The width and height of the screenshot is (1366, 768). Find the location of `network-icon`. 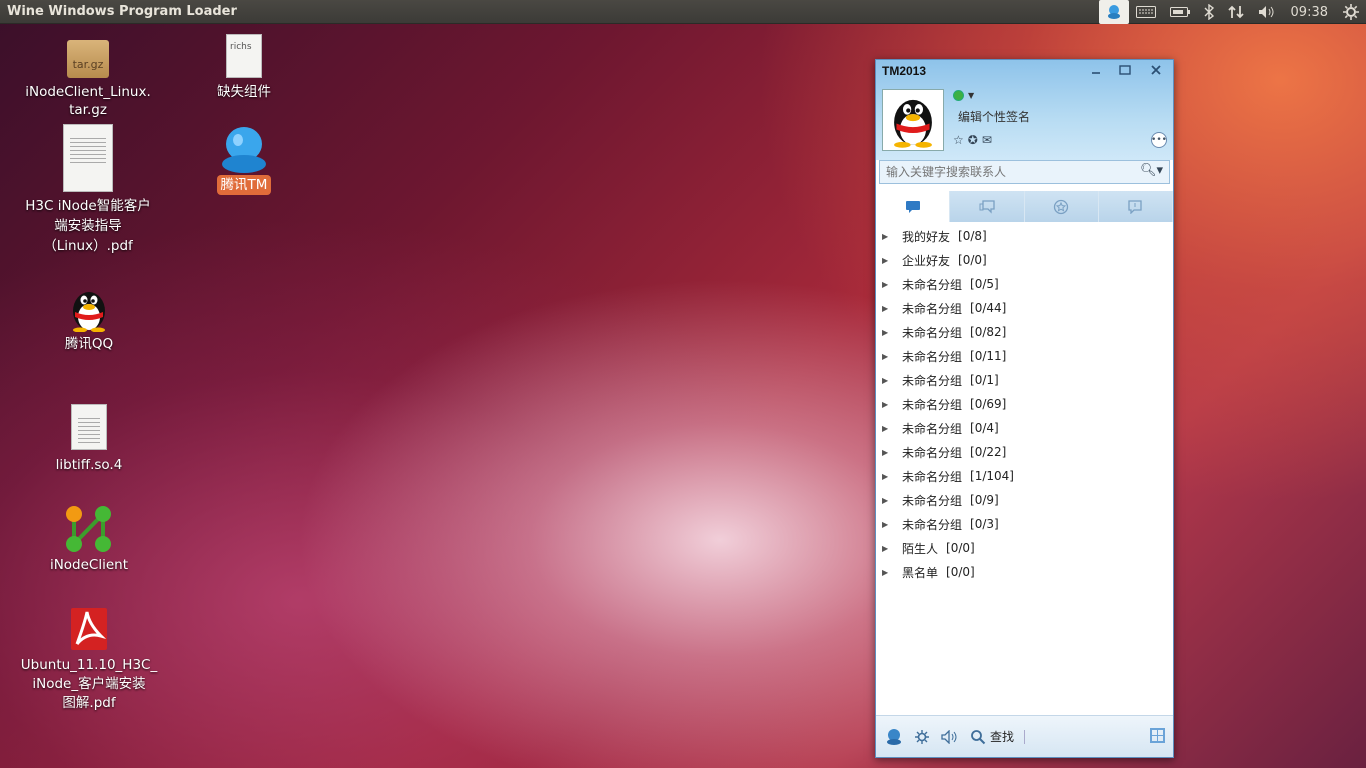

network-icon is located at coordinates (1236, 12).